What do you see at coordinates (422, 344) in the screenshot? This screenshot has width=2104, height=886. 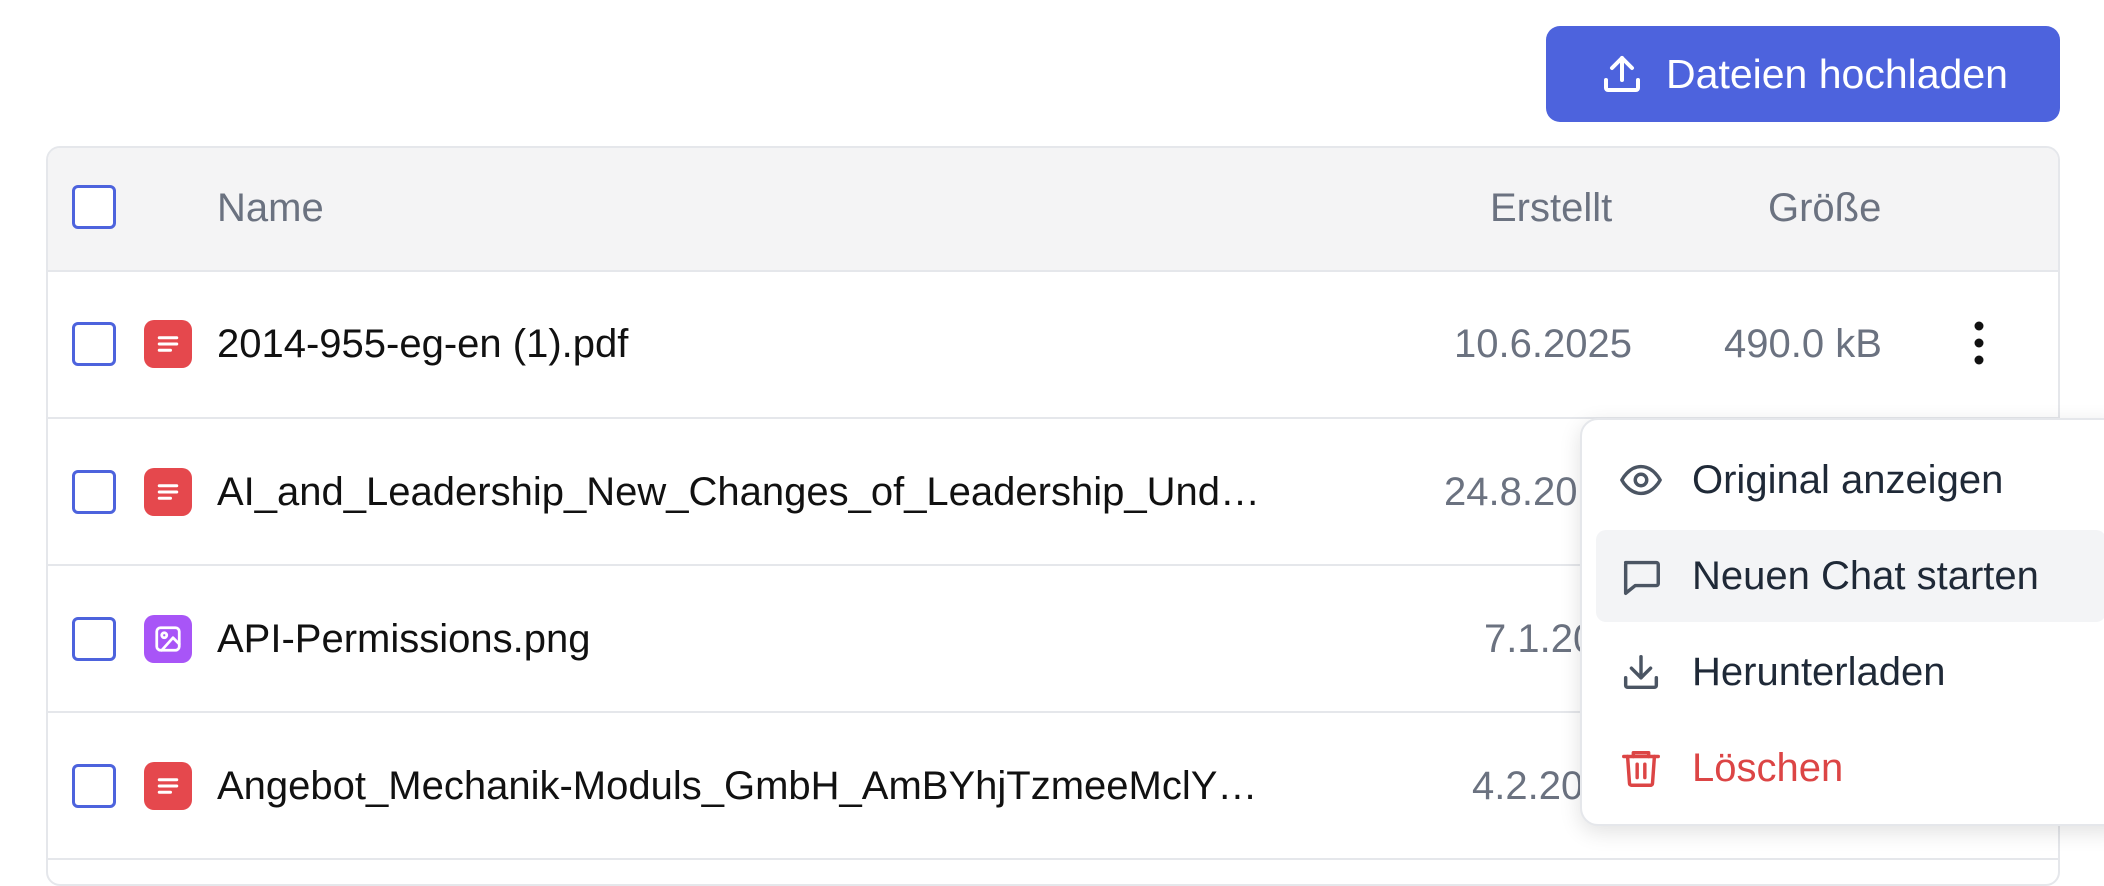 I see `file-name: 2014-955-eg-en (1).pdf` at bounding box center [422, 344].